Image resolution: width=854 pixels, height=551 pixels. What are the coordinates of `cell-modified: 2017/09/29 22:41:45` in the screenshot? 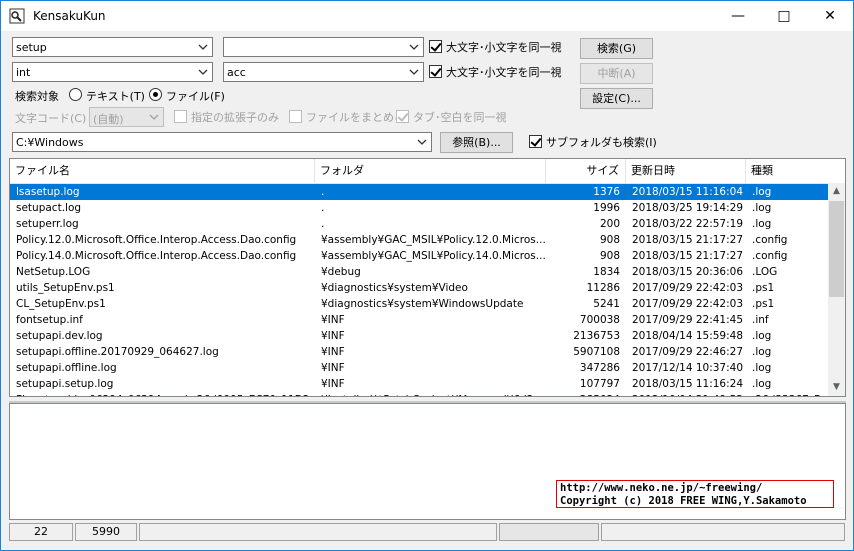 It's located at (688, 320).